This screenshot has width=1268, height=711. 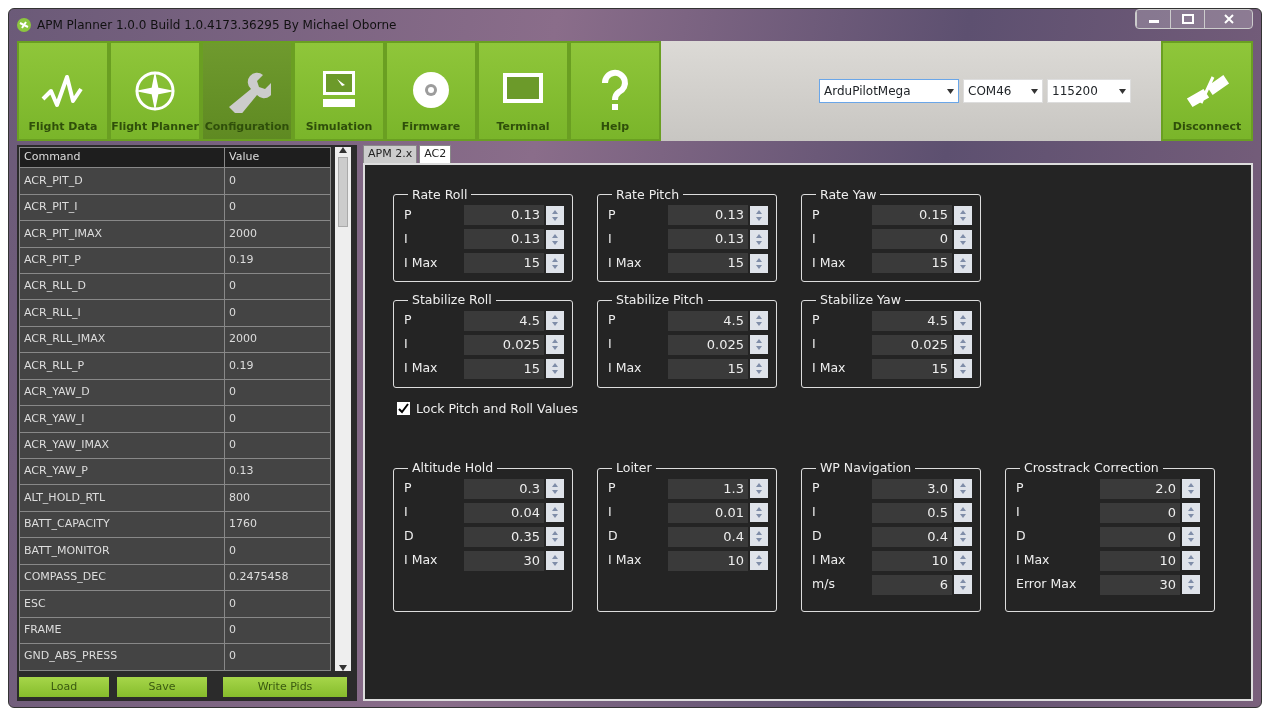 What do you see at coordinates (1140, 488) in the screenshot?
I see `number-field: 2.0` at bounding box center [1140, 488].